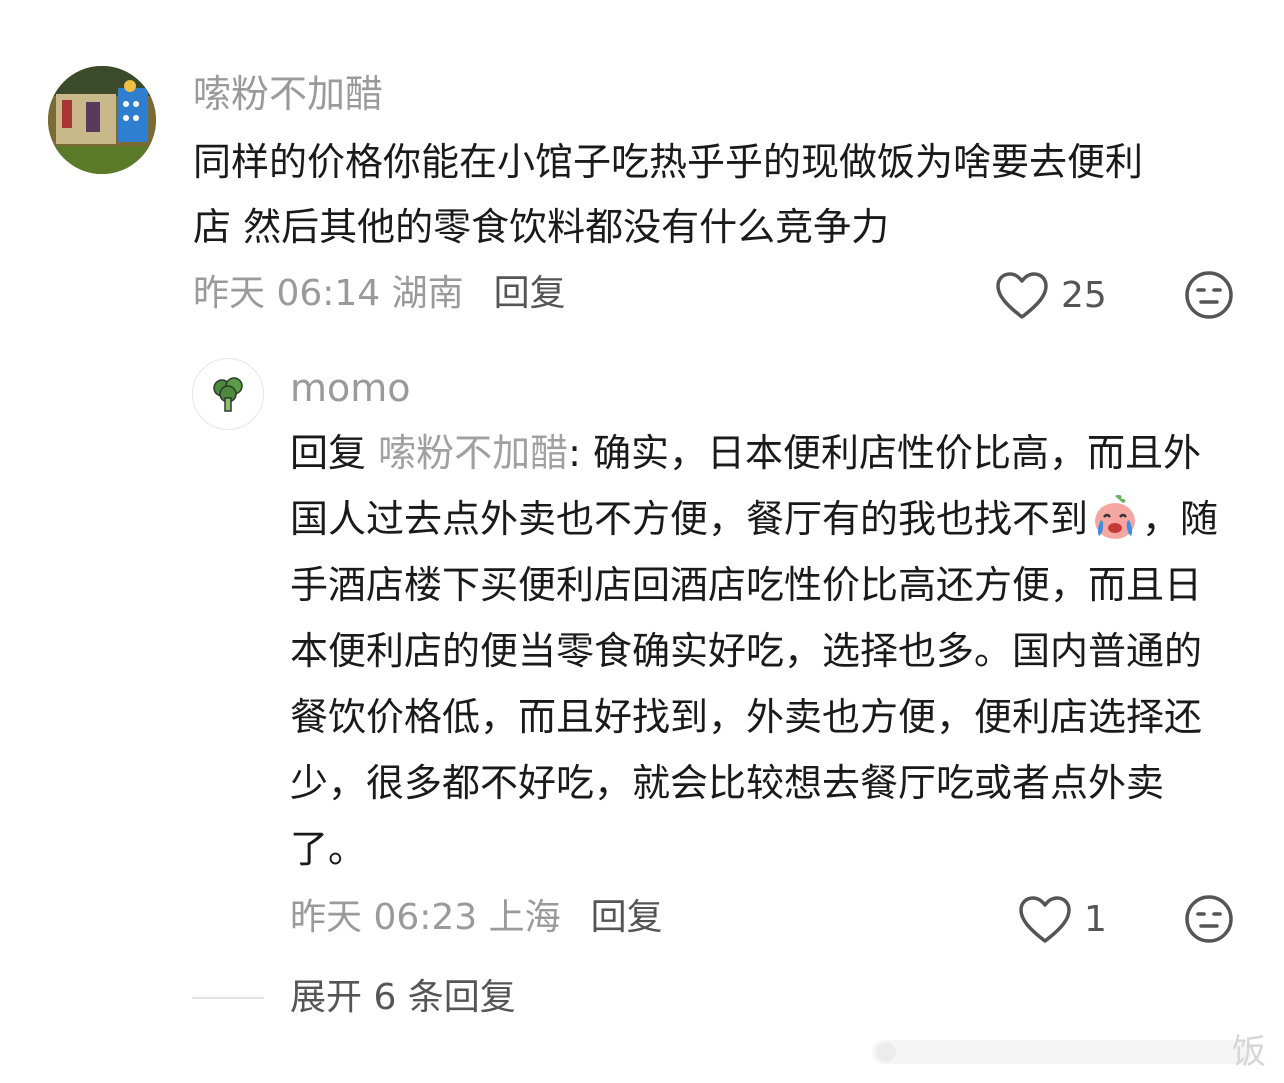 This screenshot has height=1083, width=1284. Describe the element at coordinates (668, 162) in the screenshot. I see `comment-text-line: 同样的价格你能在小馆子吃热乎乎的现做饭为啥要去便利` at that location.